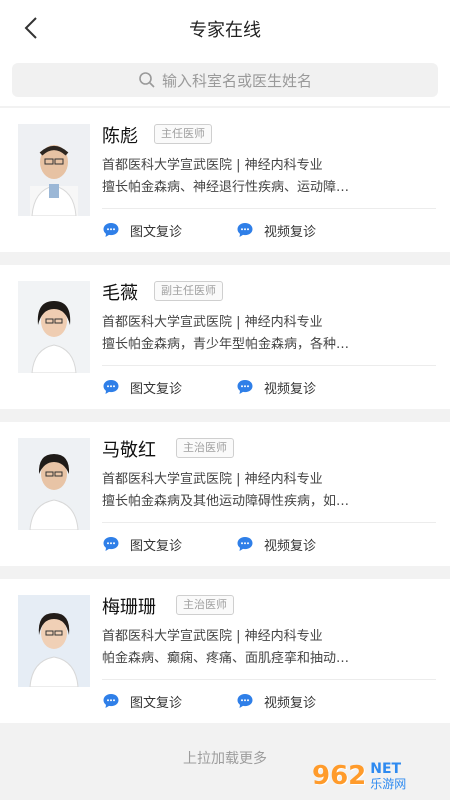 This screenshot has height=800, width=450. I want to click on search-bar-container: 输入科室名或医生姓名, so click(225, 81).